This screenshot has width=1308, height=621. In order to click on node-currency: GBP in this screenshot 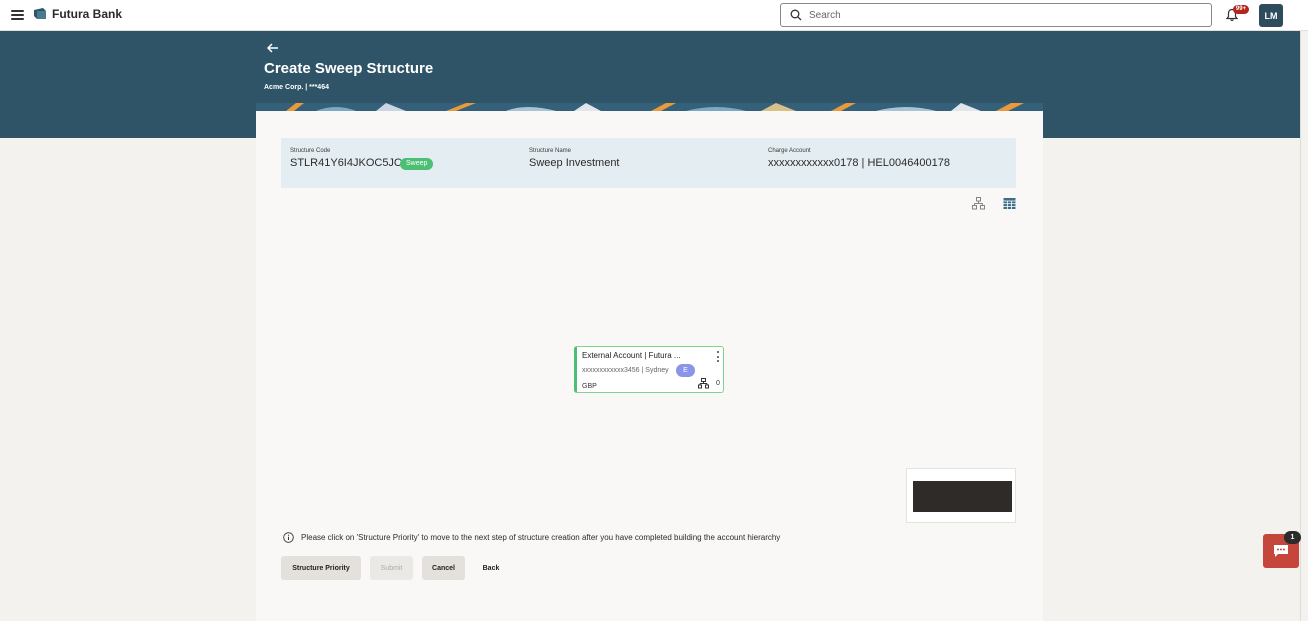, I will do `click(589, 386)`.